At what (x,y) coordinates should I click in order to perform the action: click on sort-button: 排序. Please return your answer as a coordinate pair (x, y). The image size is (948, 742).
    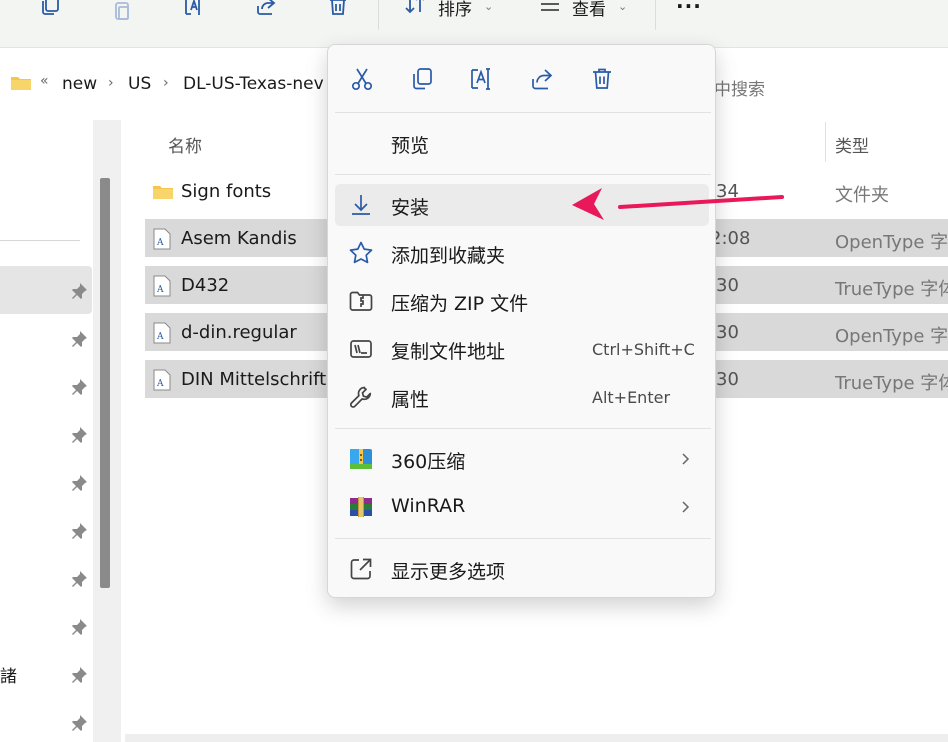
    Looking at the image, I should click on (455, 10).